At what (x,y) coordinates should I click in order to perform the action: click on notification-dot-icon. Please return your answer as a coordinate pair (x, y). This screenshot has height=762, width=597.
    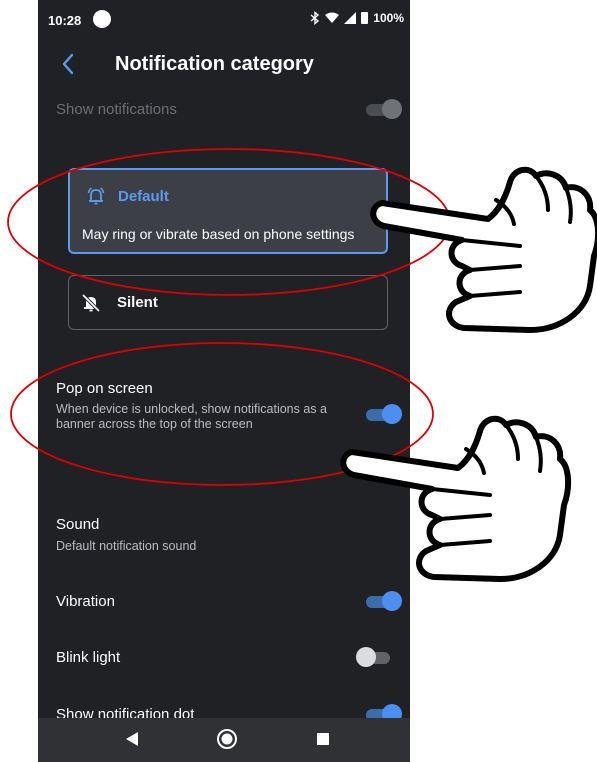
    Looking at the image, I should click on (102, 19).